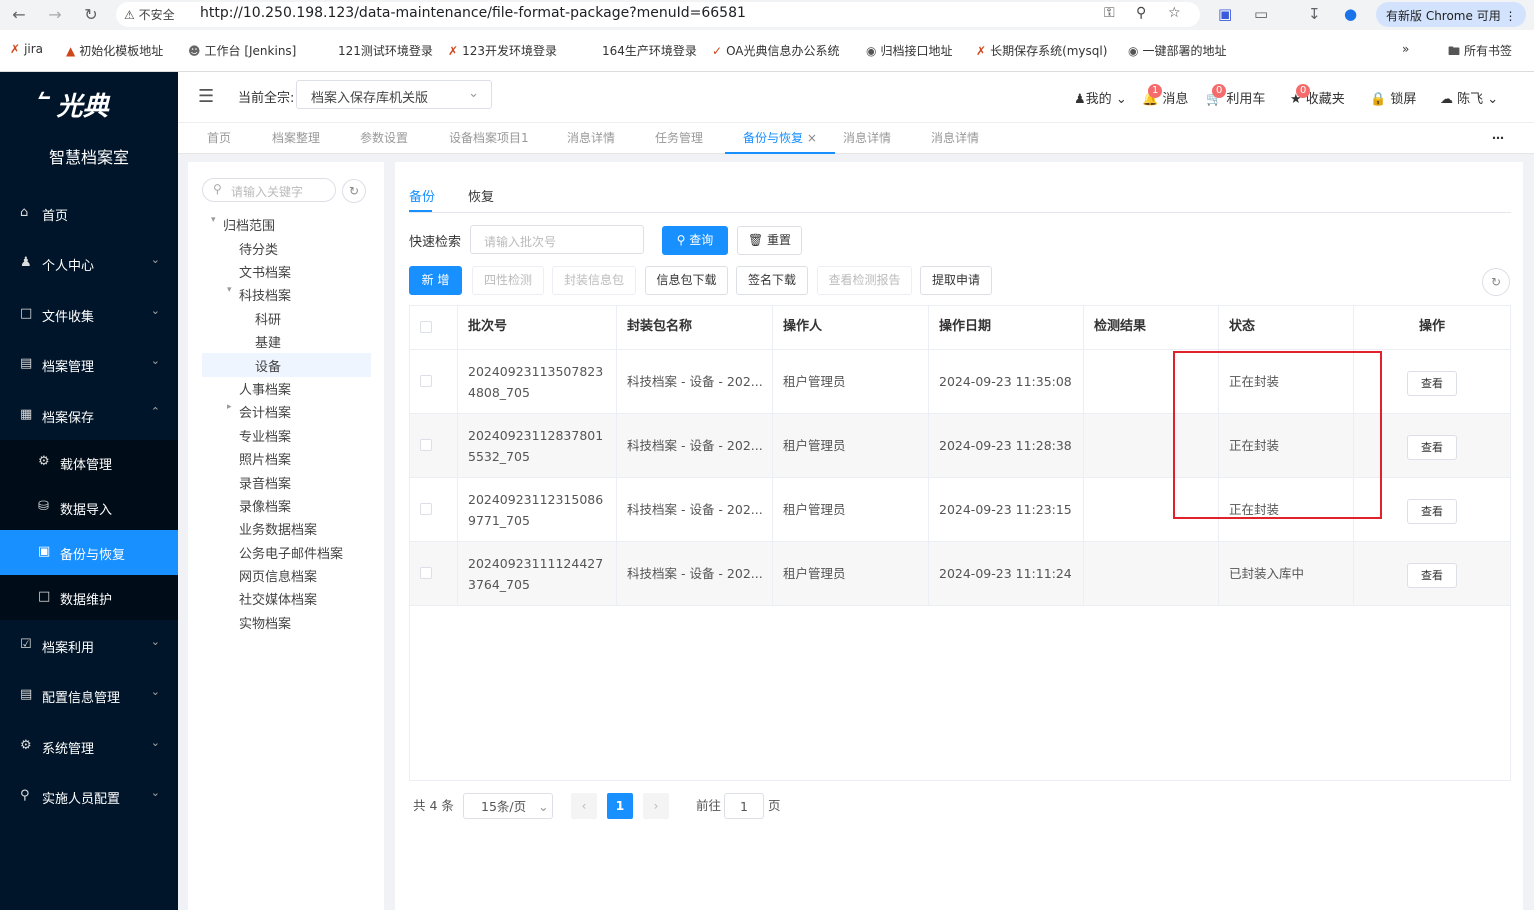  What do you see at coordinates (1041, 50) in the screenshot?
I see `bookmark-mysql: ✗ 长期保存系统(mysql)` at bounding box center [1041, 50].